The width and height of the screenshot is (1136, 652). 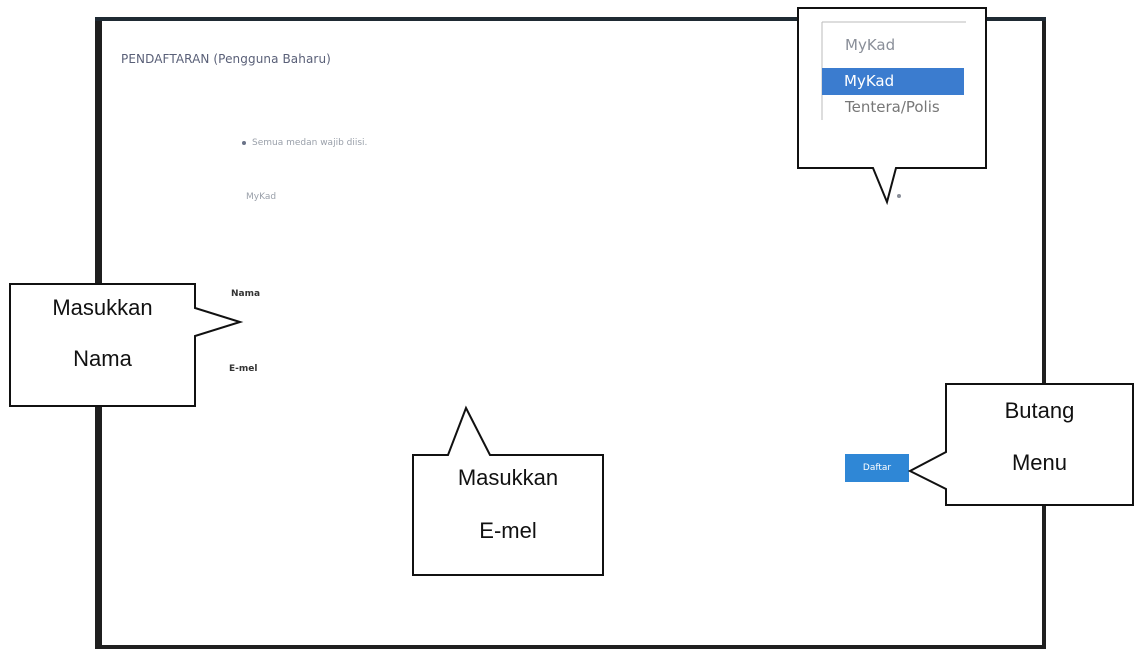 What do you see at coordinates (892, 107) in the screenshot?
I see `dropdown-option-tentera-polis: Tentera/Polis` at bounding box center [892, 107].